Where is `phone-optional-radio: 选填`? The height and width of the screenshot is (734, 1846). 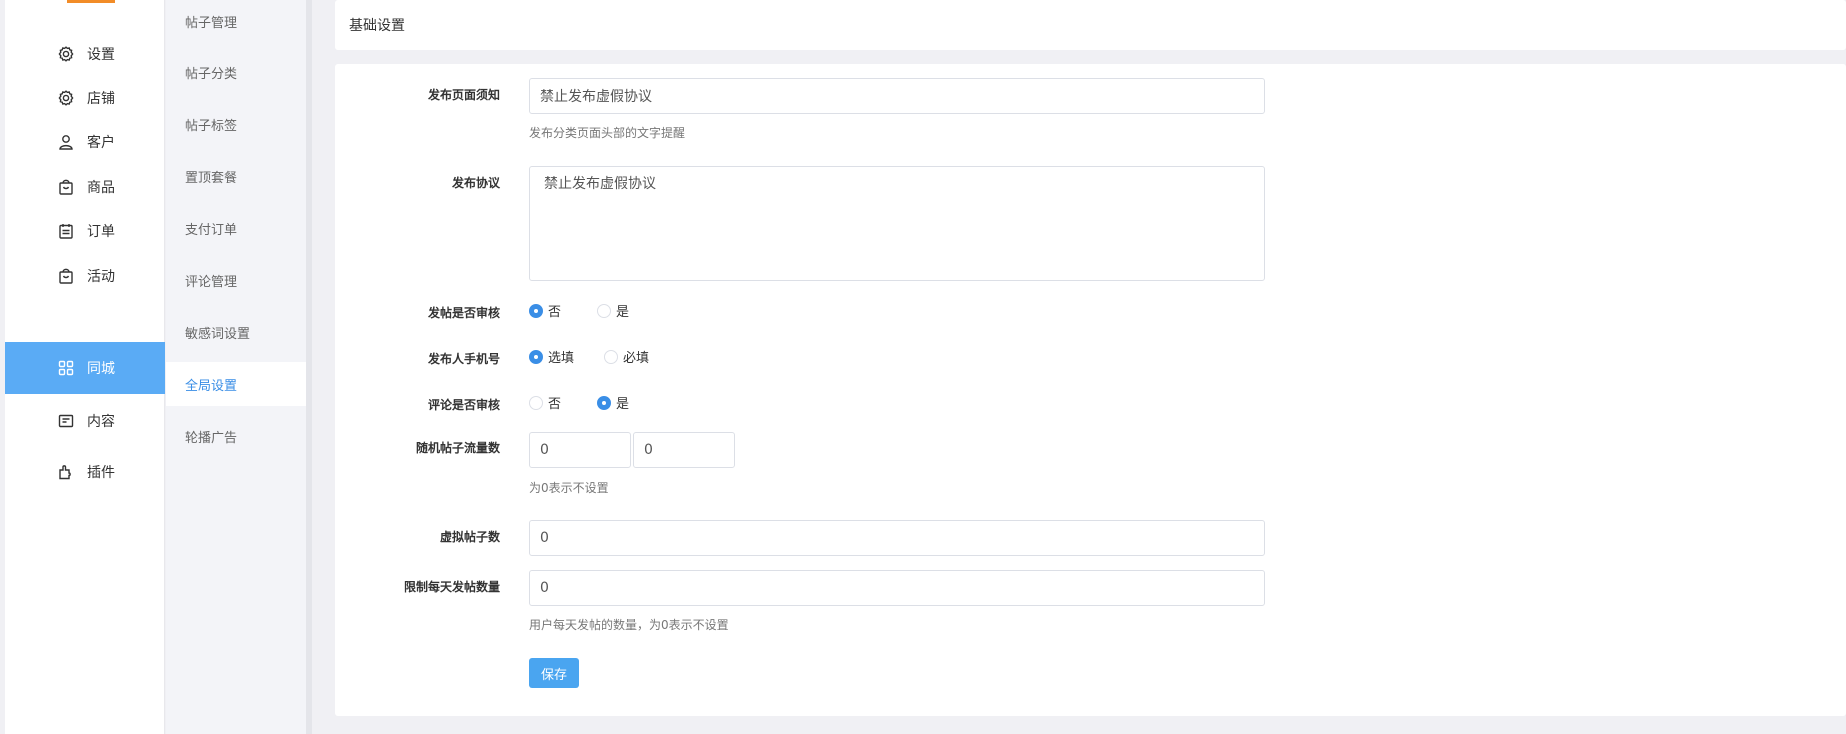 phone-optional-radio: 选填 is located at coordinates (551, 356).